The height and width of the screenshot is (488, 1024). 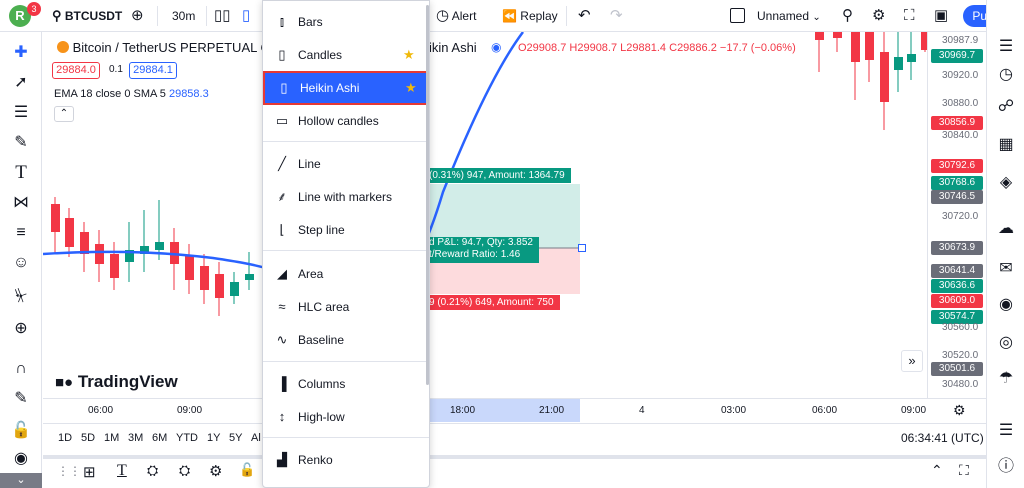 I want to click on clock-display: 06:34:41 (UTC), so click(x=942, y=438).